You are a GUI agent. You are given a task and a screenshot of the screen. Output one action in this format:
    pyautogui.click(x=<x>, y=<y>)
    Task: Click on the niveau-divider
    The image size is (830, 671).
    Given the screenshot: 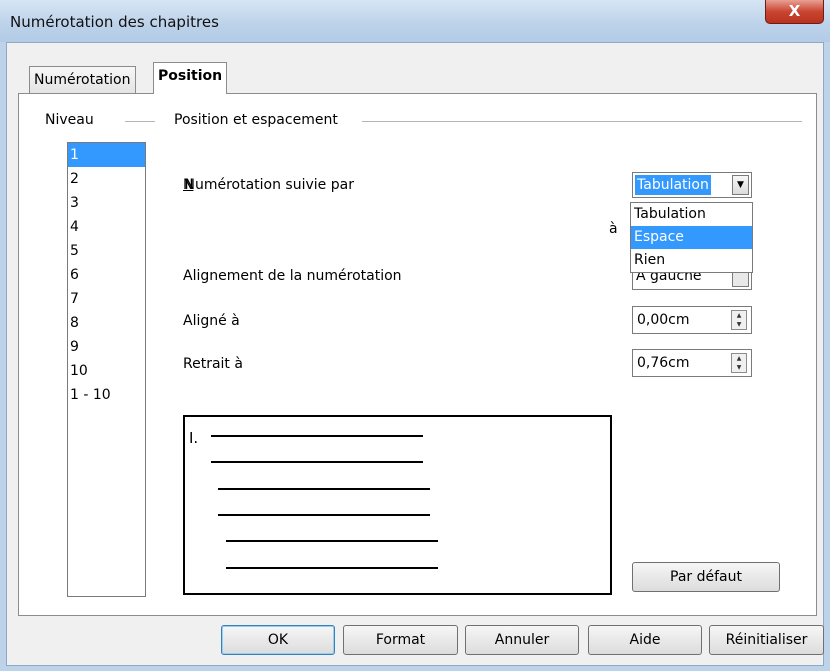 What is the action you would take?
    pyautogui.click(x=140, y=121)
    